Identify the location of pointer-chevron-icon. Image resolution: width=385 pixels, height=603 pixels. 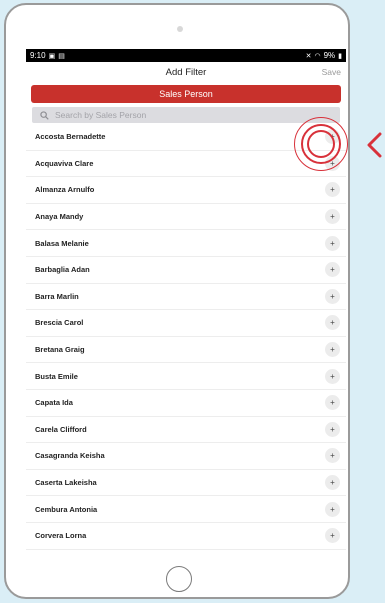
(374, 145).